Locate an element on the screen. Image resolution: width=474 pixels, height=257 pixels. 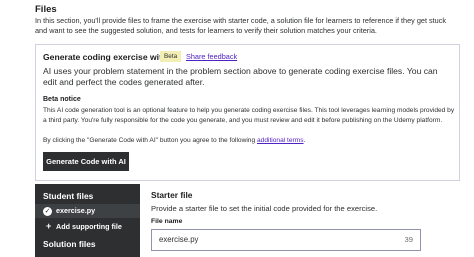
starter-file-title: Starter file is located at coordinates (172, 195).